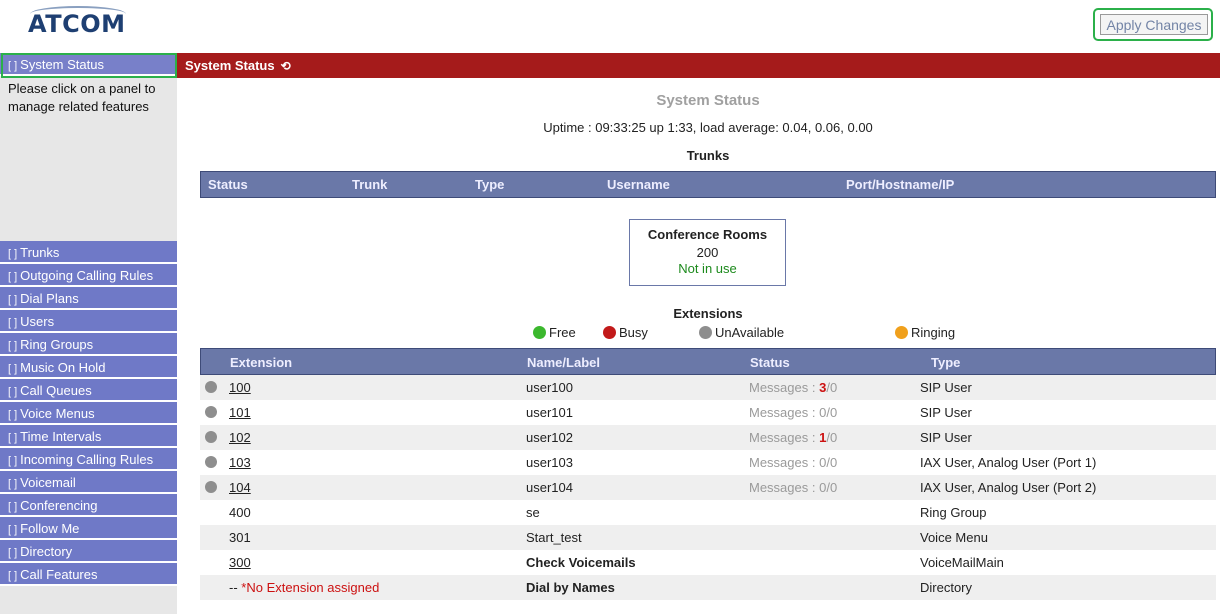 This screenshot has width=1220, height=614. I want to click on sidebar-item-label: Dial Plans, so click(49, 298).